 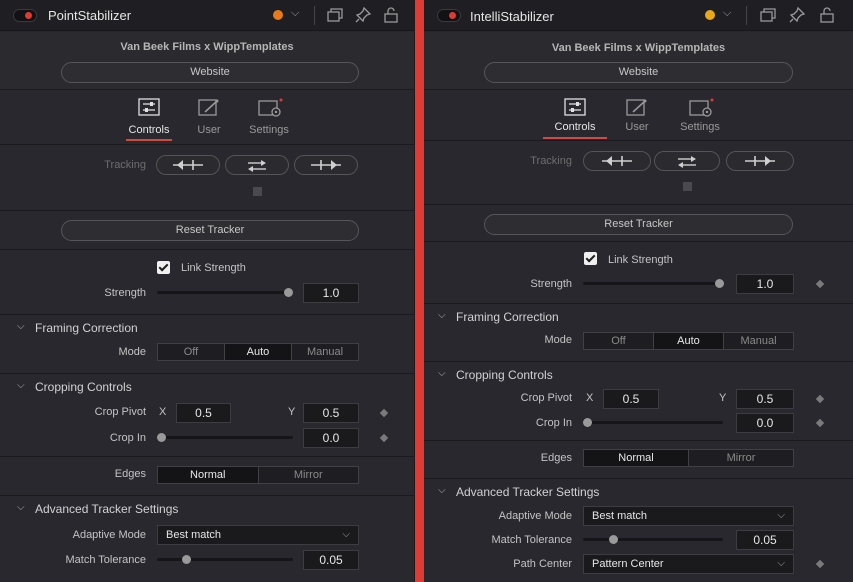 I want to click on mode-segmented-control: Off Auto Manual, so click(x=688, y=341).